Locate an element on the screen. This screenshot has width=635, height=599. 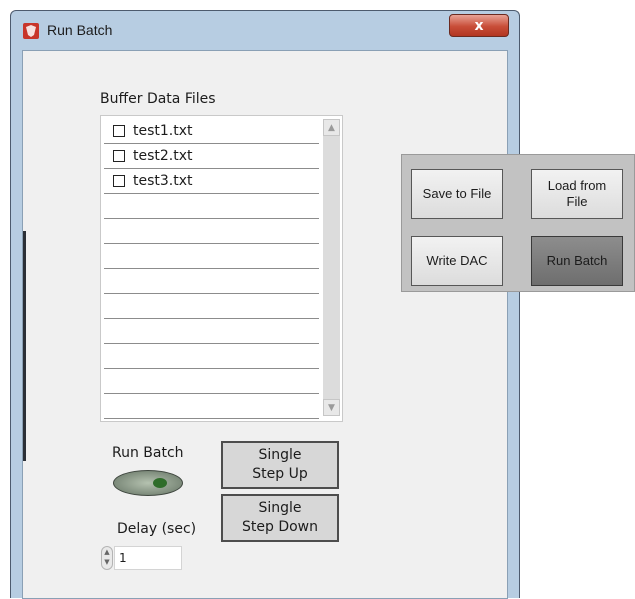
load-from-file-button: Load from File is located at coordinates (577, 194).